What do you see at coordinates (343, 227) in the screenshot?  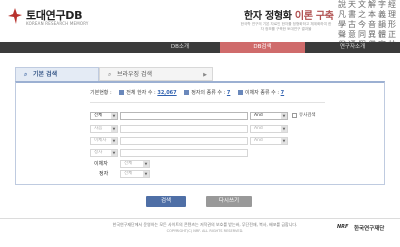 I see `nrf-mark: NRF` at bounding box center [343, 227].